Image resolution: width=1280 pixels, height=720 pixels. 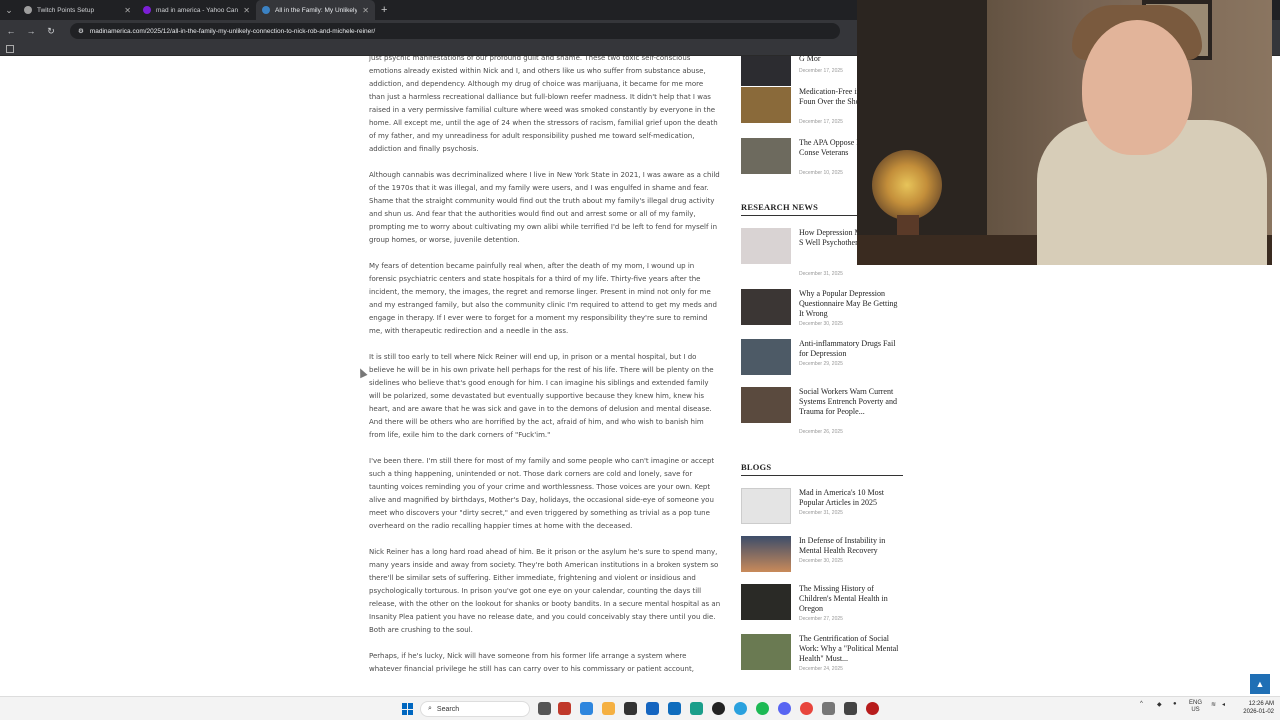 I want to click on search-label: Search, so click(x=448, y=709).